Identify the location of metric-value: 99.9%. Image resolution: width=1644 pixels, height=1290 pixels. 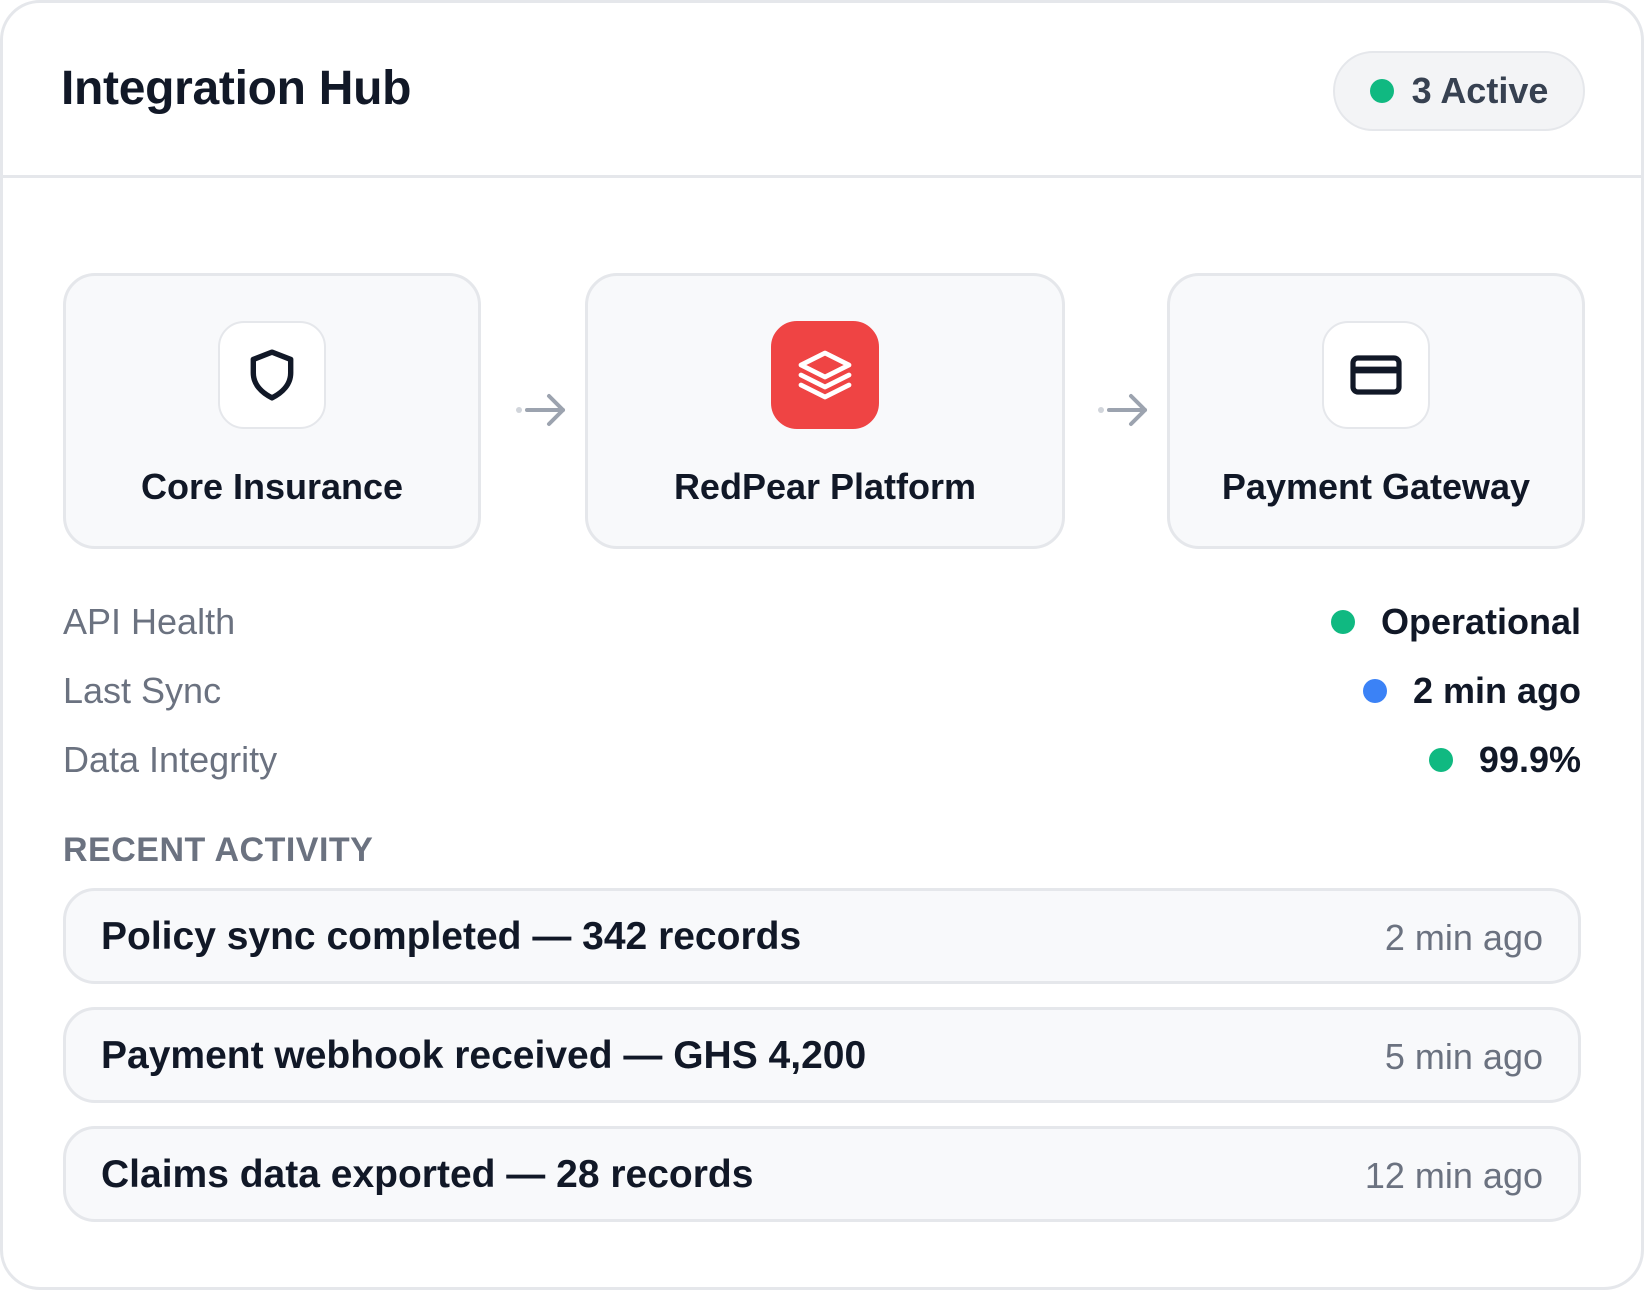
(1529, 759).